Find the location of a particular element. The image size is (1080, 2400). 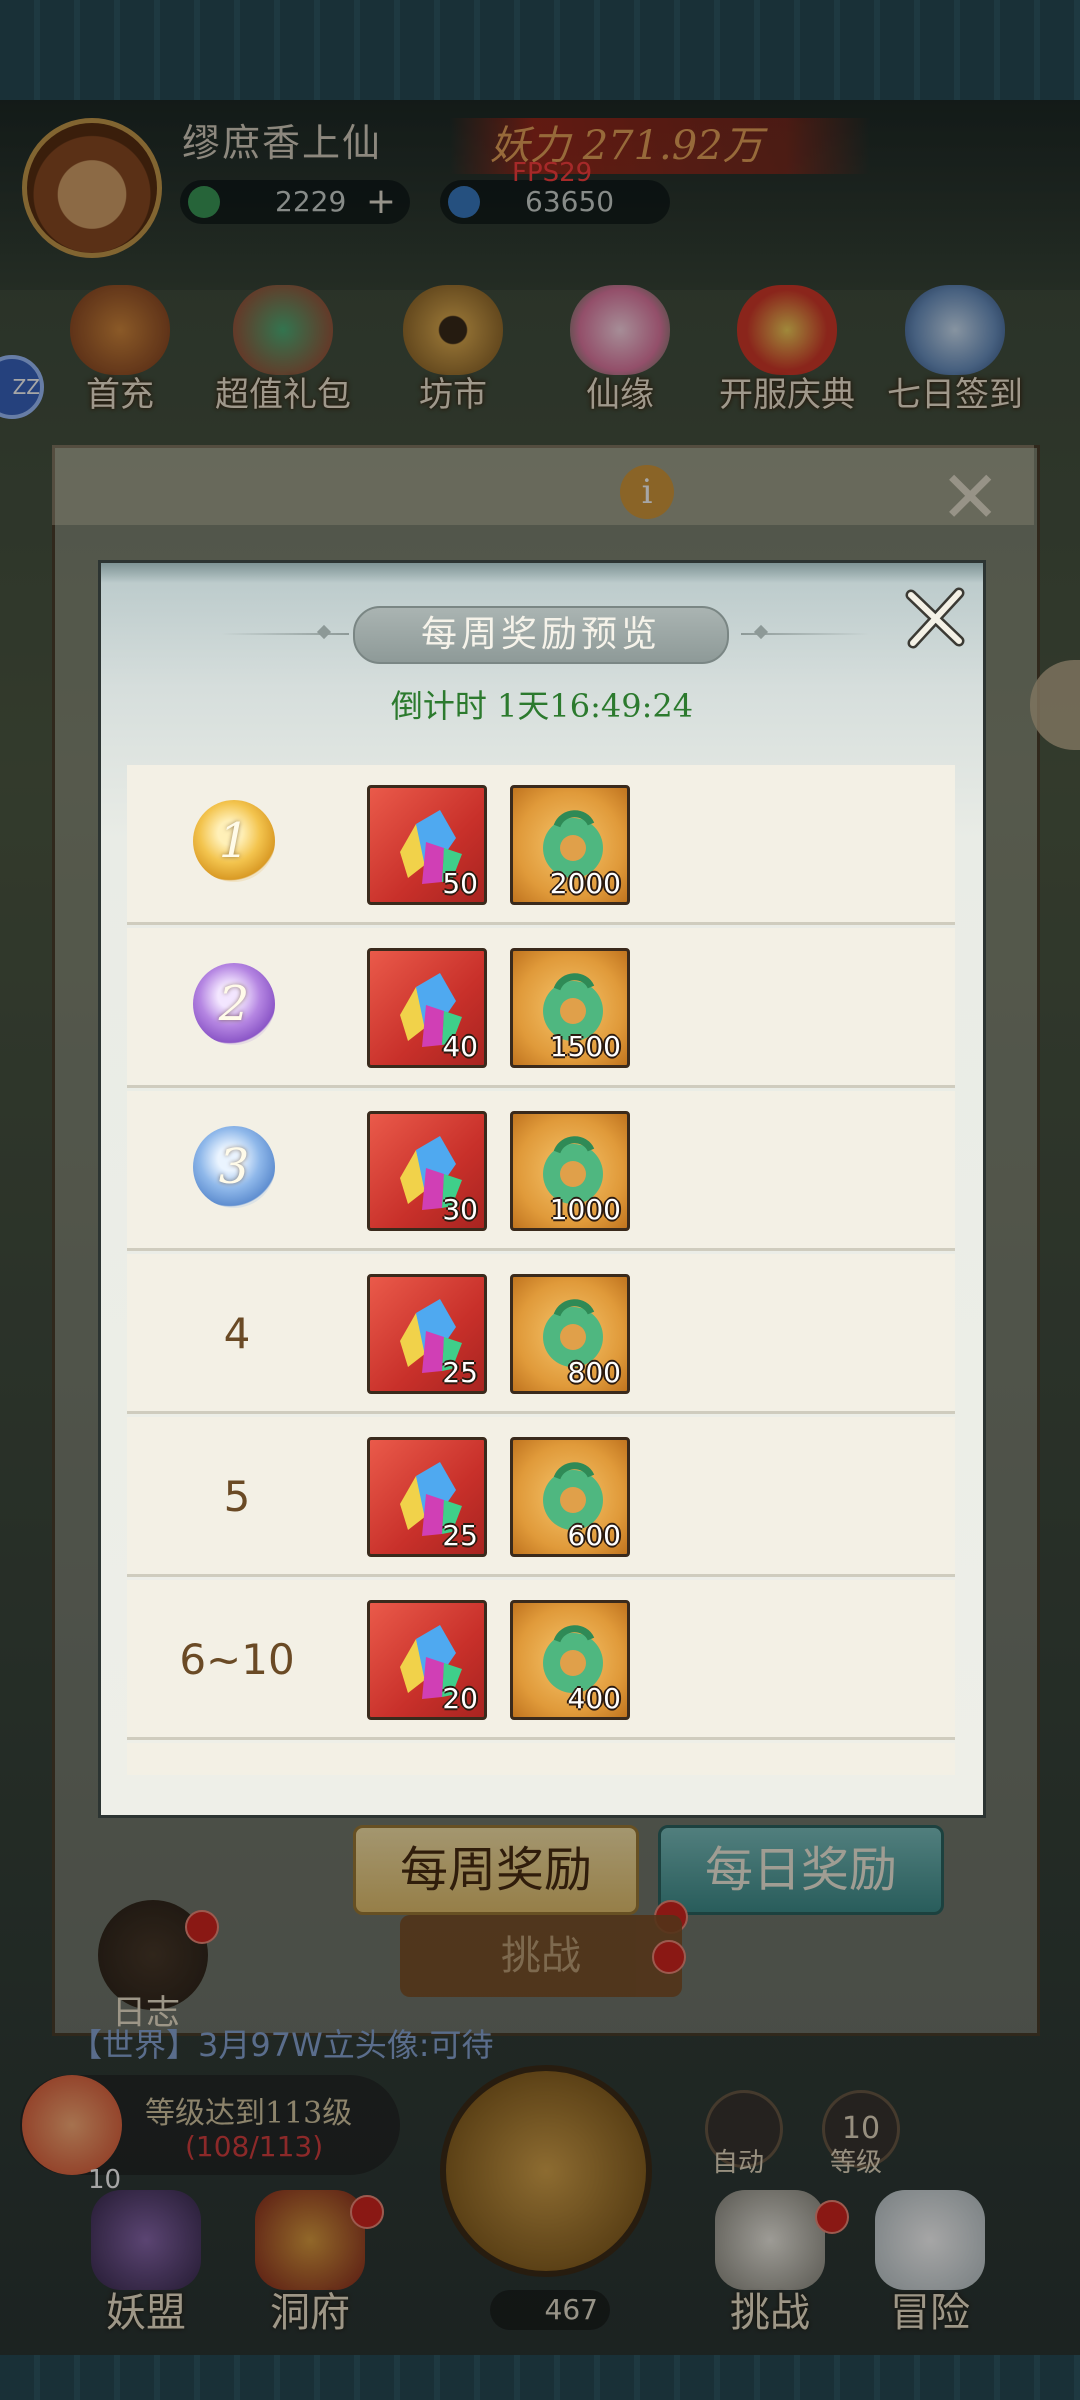

jade-reward-item: 2000 is located at coordinates (570, 845).